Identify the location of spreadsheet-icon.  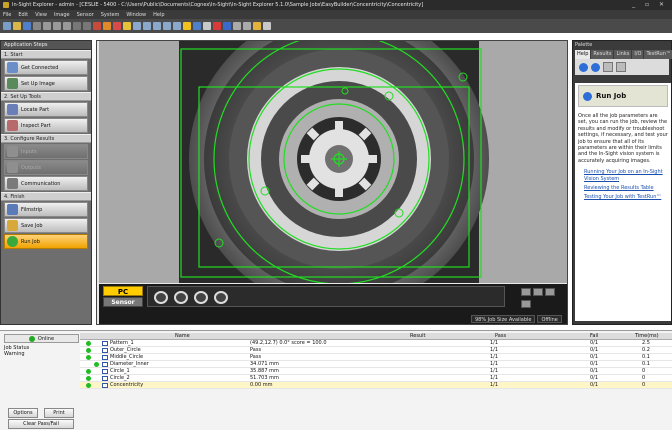
(247, 26).